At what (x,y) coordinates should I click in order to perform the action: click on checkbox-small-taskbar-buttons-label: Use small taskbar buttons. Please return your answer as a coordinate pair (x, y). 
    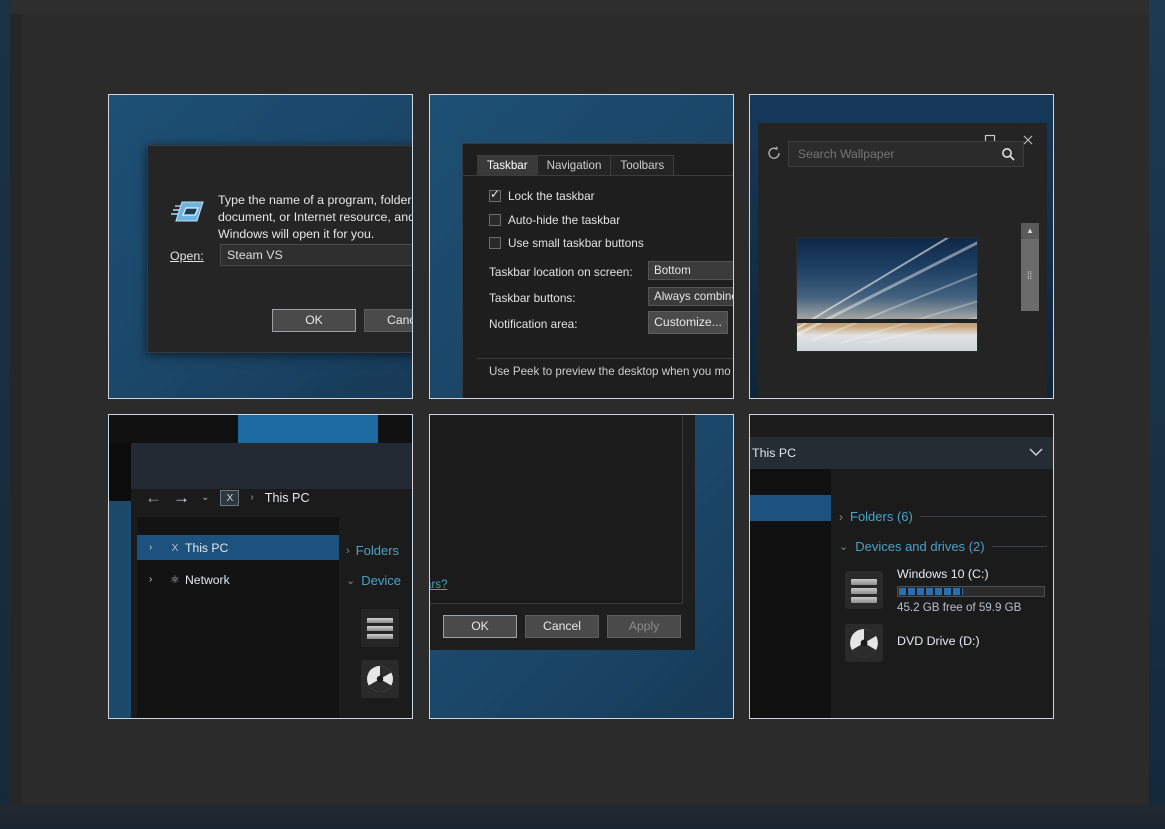
    Looking at the image, I should click on (576, 243).